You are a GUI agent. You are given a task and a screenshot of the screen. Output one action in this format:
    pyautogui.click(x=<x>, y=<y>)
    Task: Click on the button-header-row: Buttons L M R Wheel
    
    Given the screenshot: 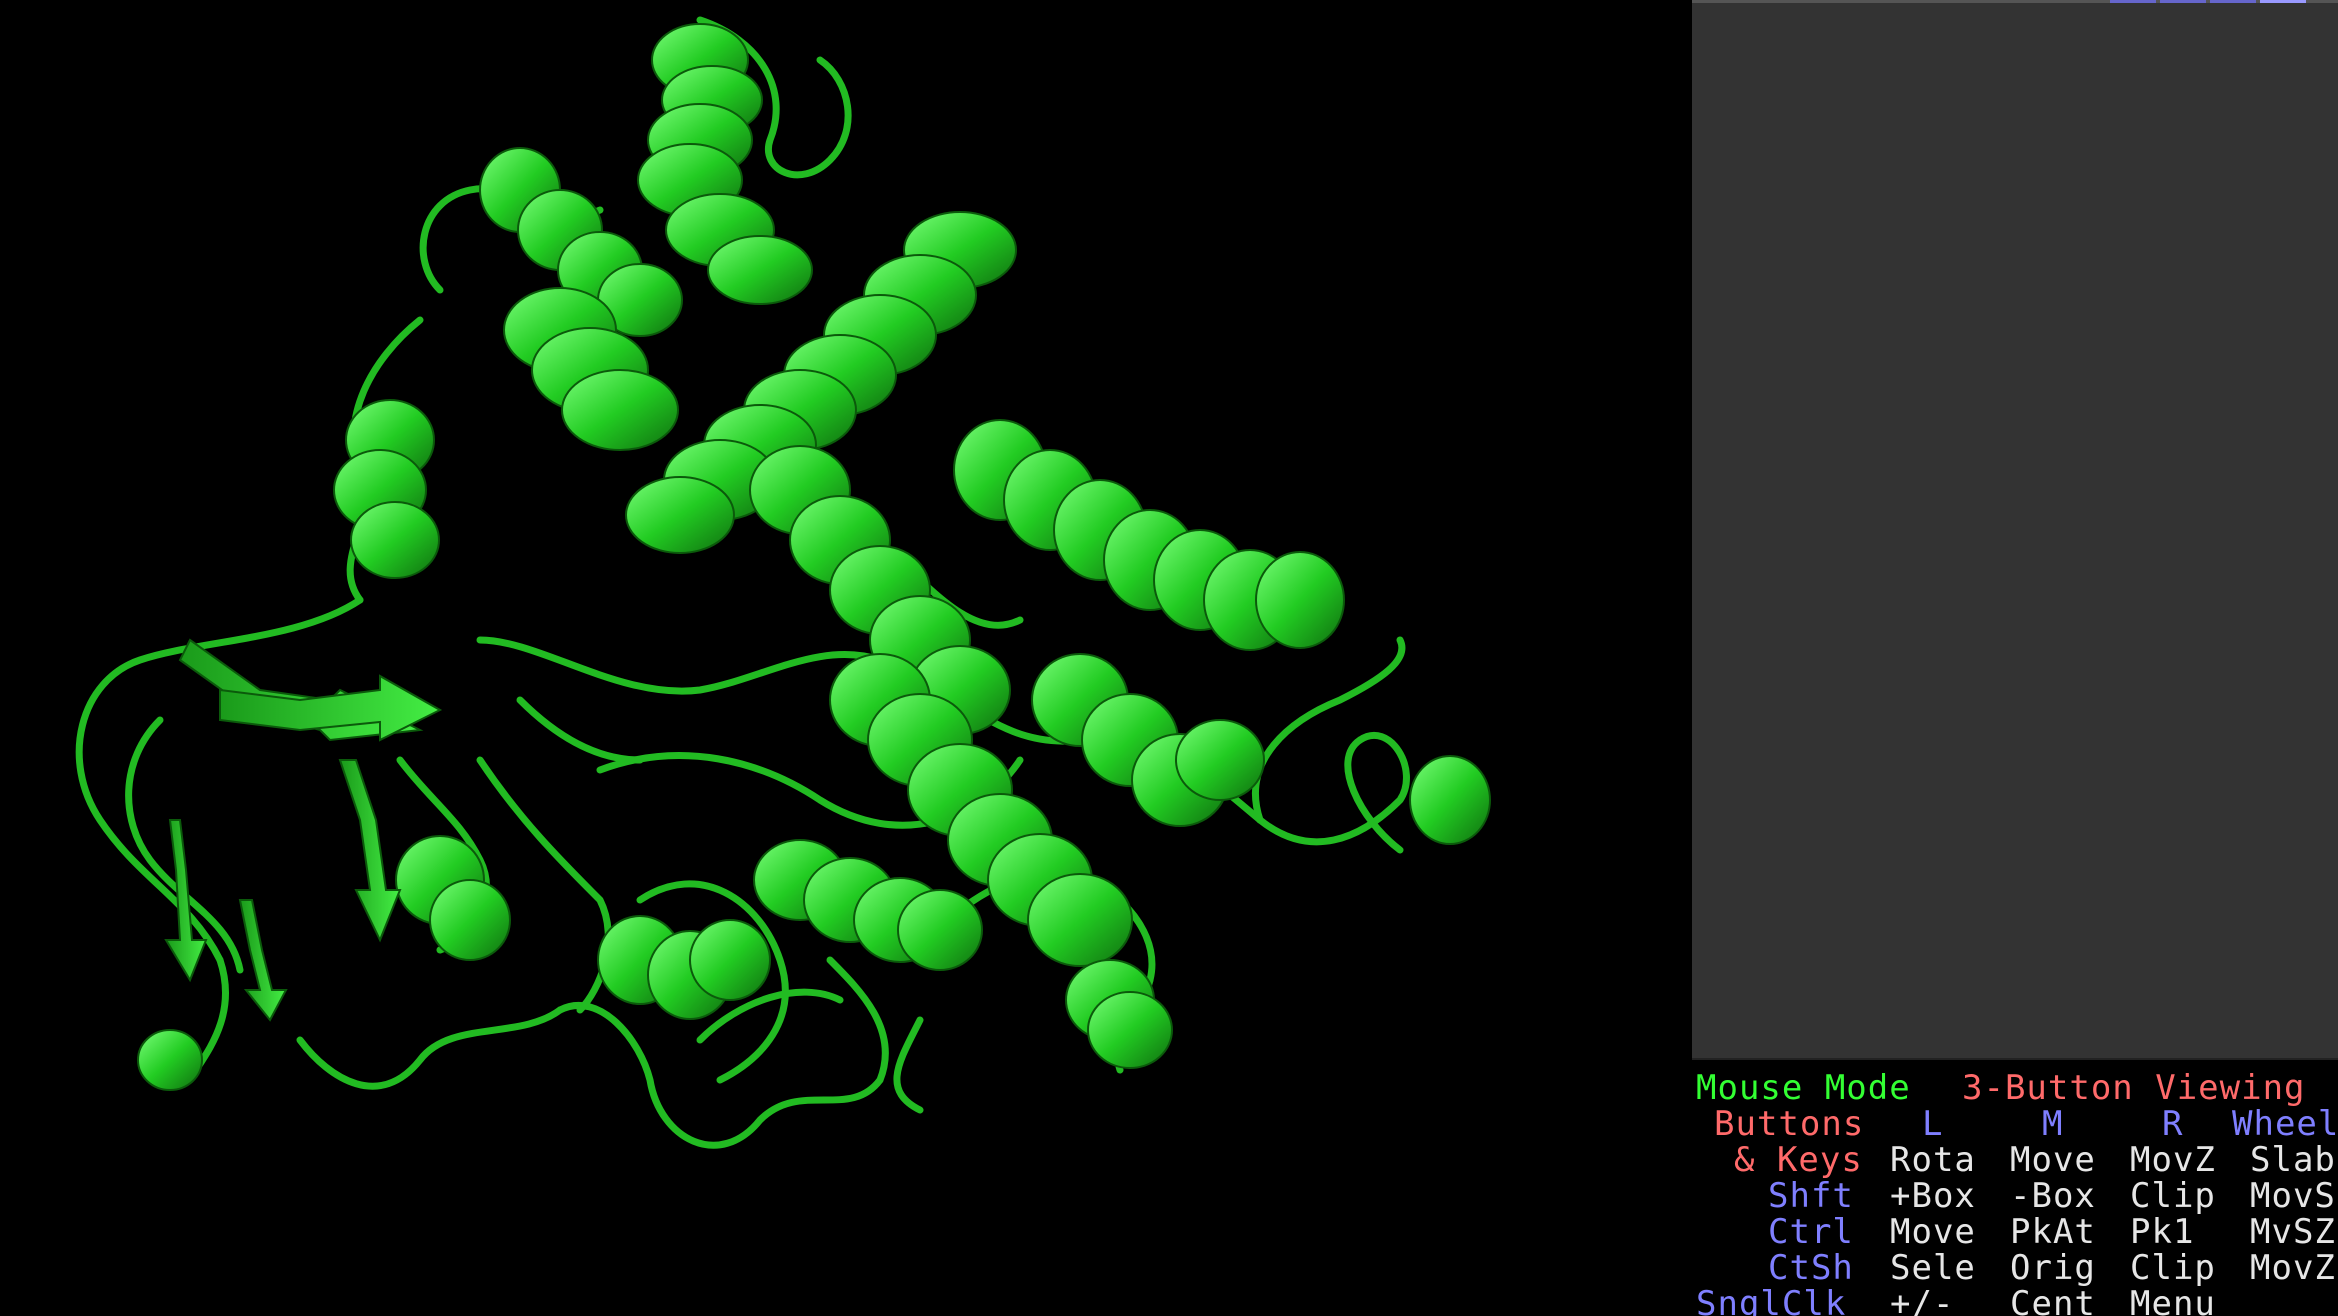 What is the action you would take?
    pyautogui.click(x=2015, y=1124)
    